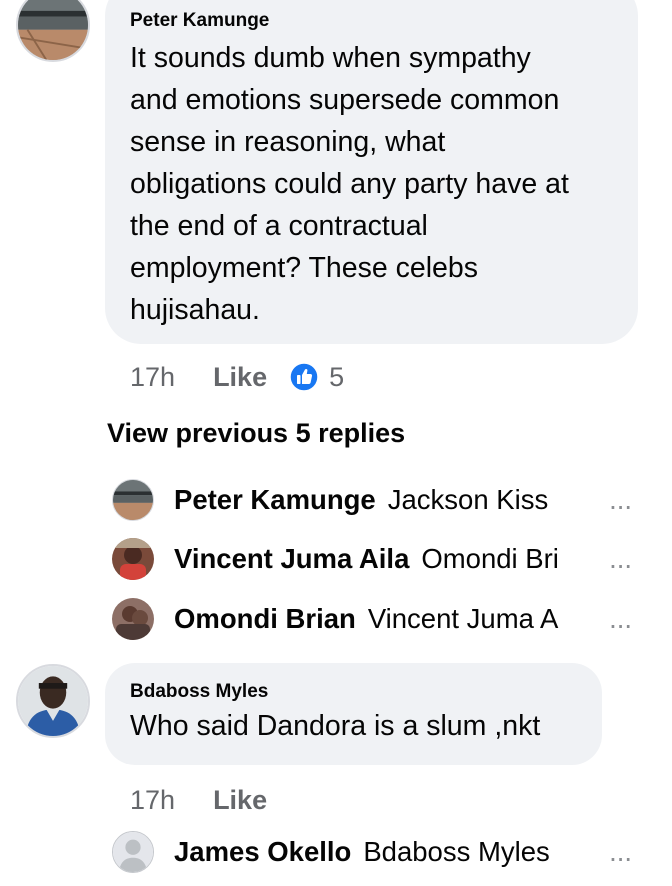 The image size is (672, 886). I want to click on reply-author: Vincent Juma Aila, so click(291, 559).